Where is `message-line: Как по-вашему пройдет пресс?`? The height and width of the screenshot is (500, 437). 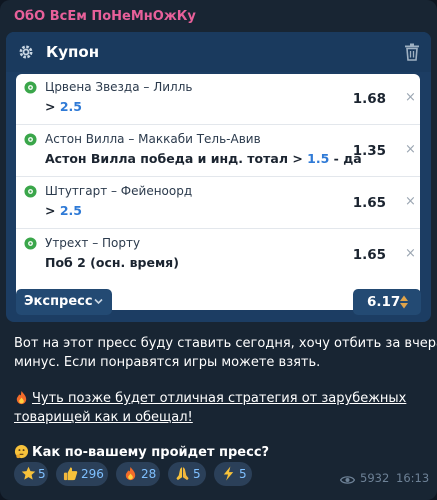 message-line: Как по-вашему пройдет пресс? is located at coordinates (141, 452).